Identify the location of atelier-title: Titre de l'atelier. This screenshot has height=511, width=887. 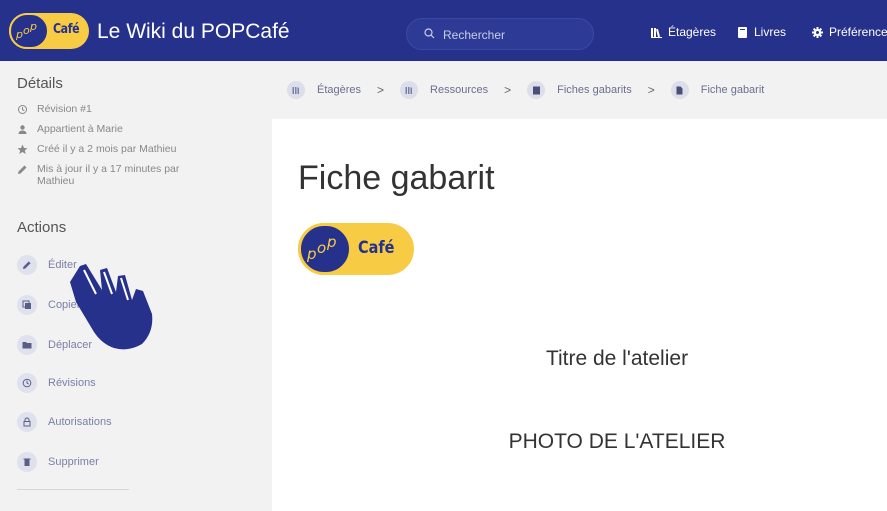
(617, 358).